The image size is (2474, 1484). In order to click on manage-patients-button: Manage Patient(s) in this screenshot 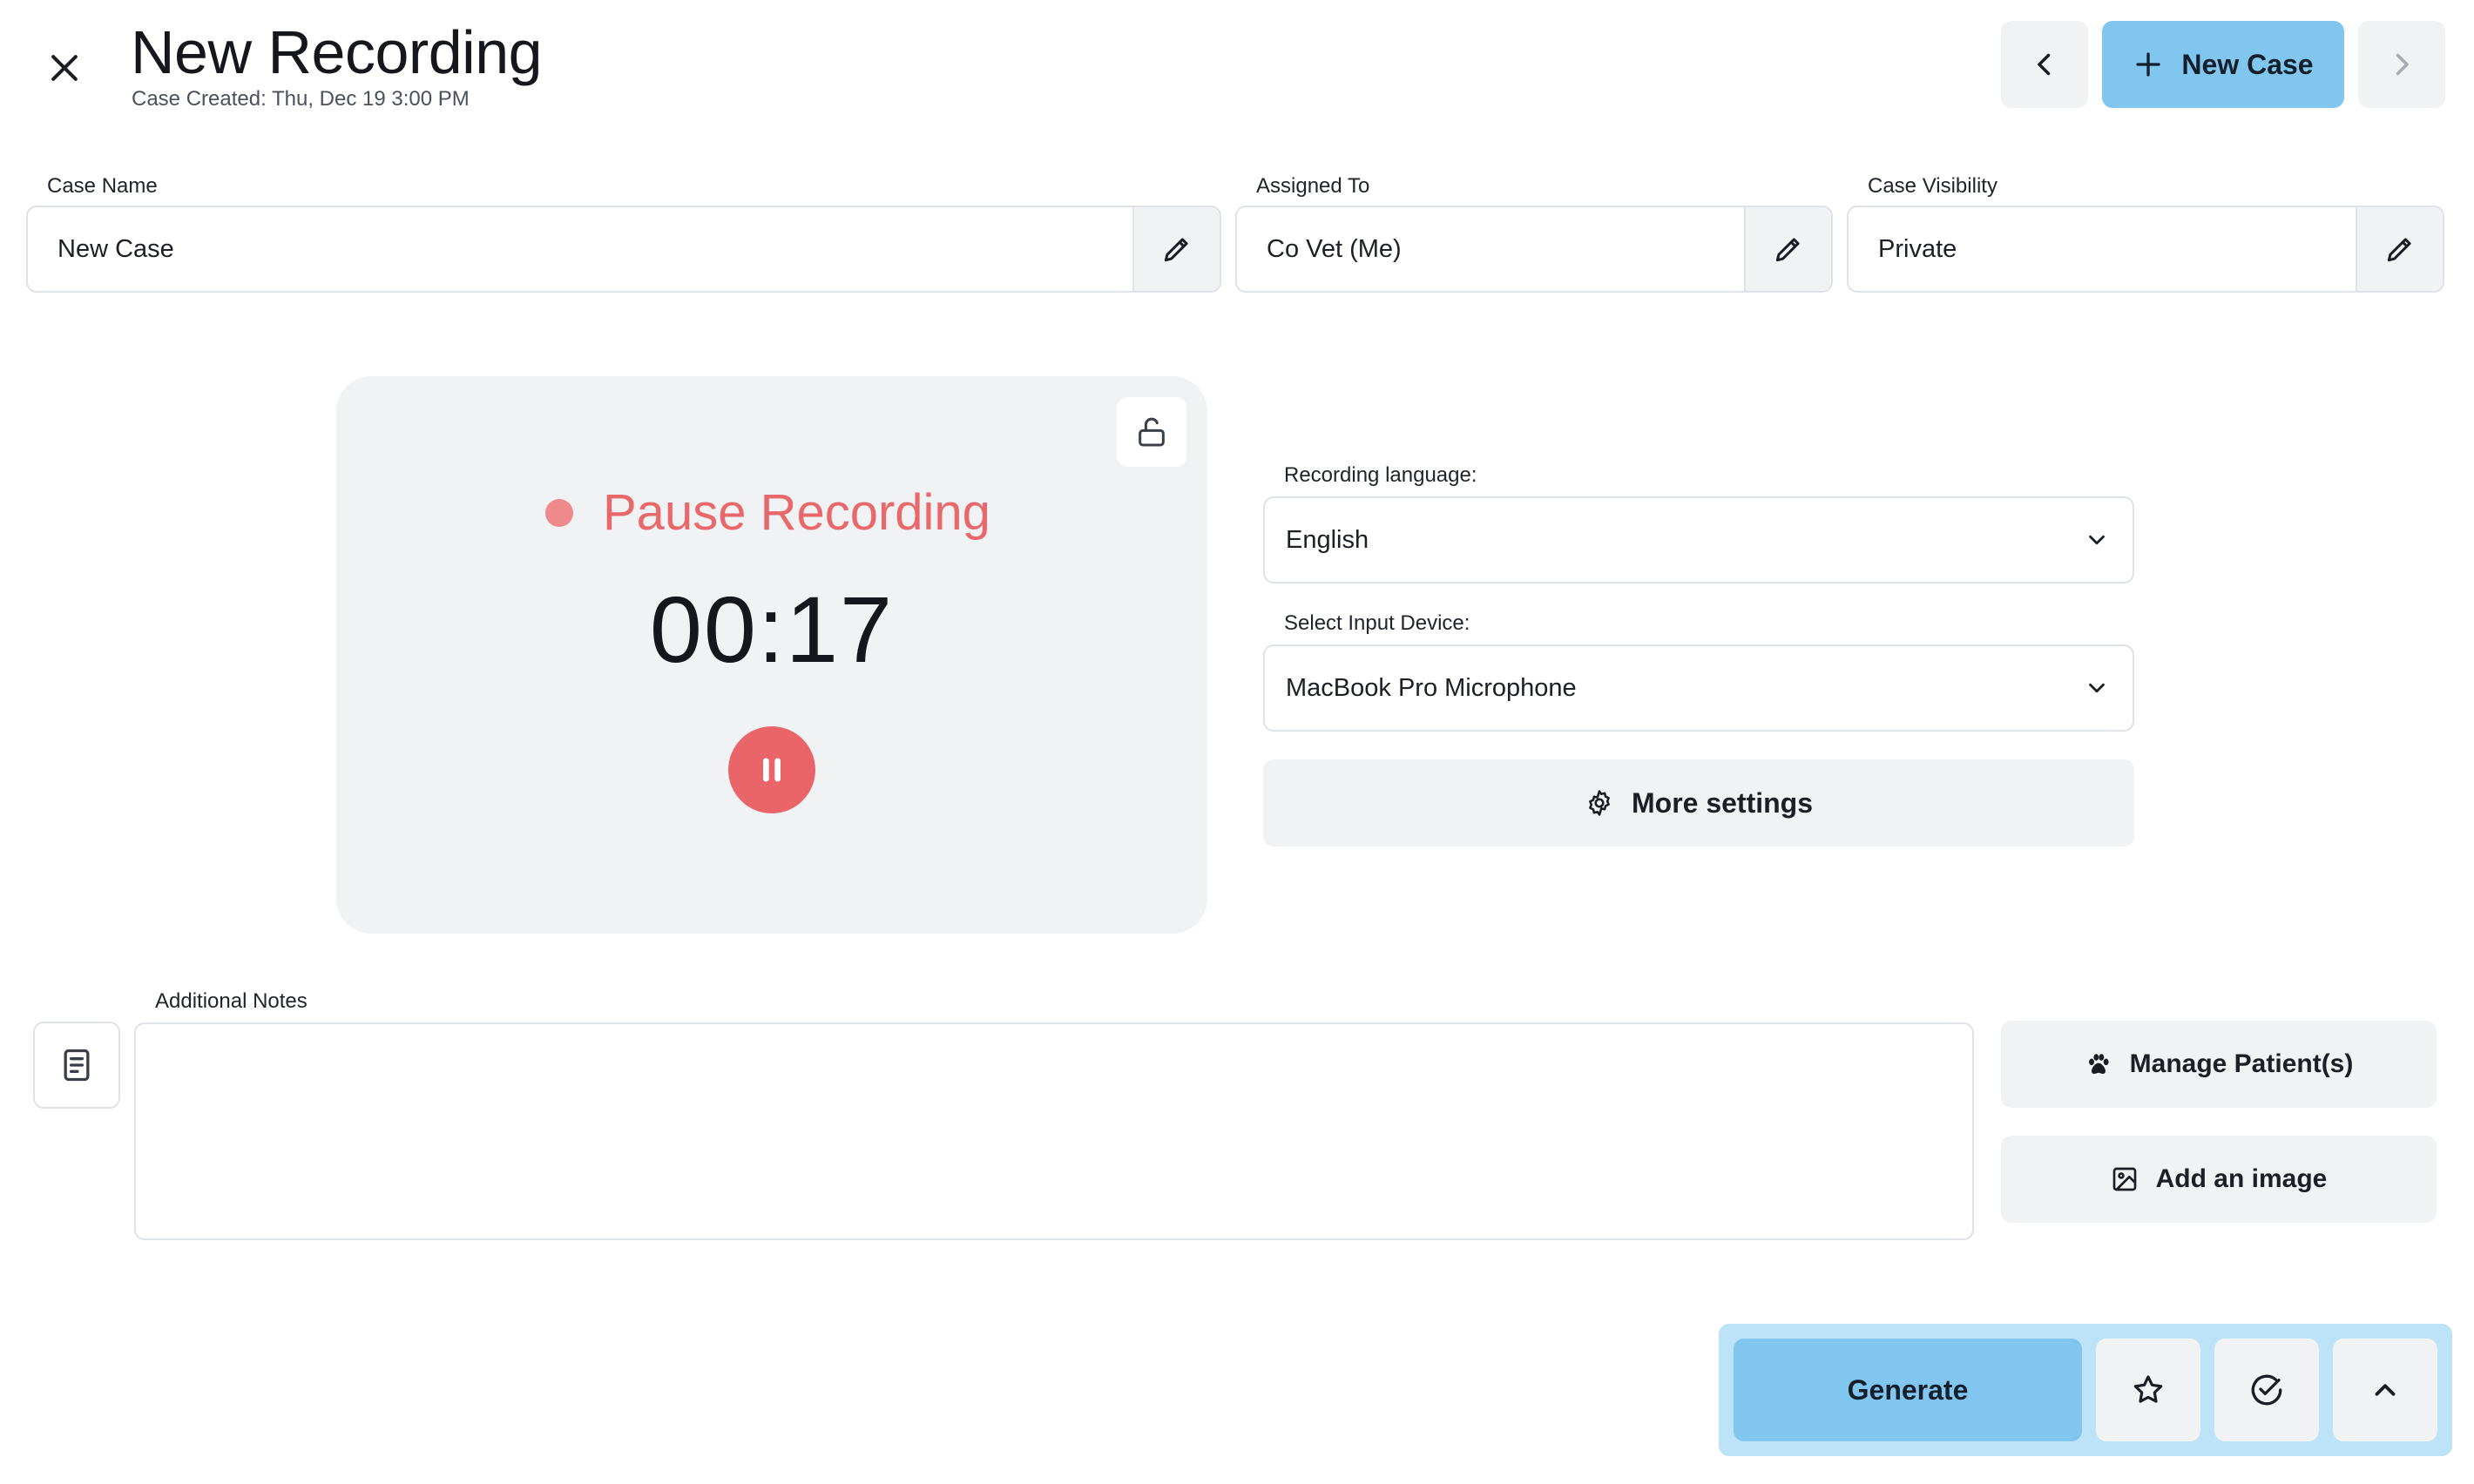, I will do `click(2219, 1064)`.